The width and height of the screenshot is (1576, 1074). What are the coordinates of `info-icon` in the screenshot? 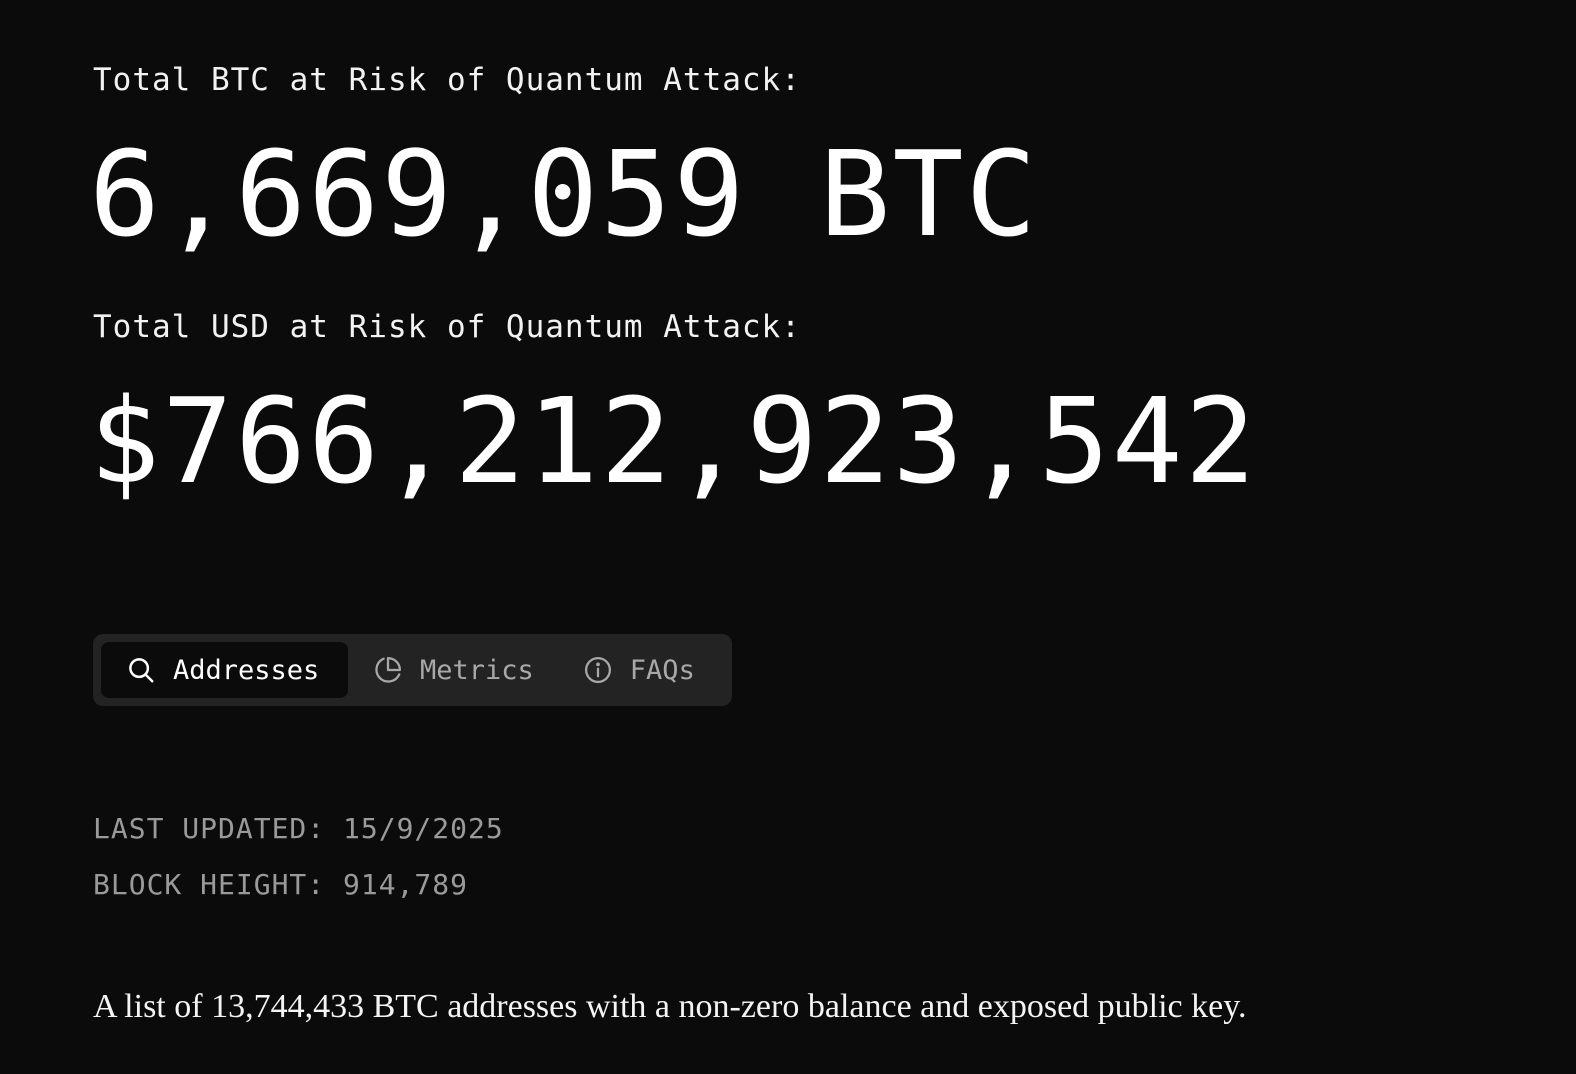 It's located at (598, 670).